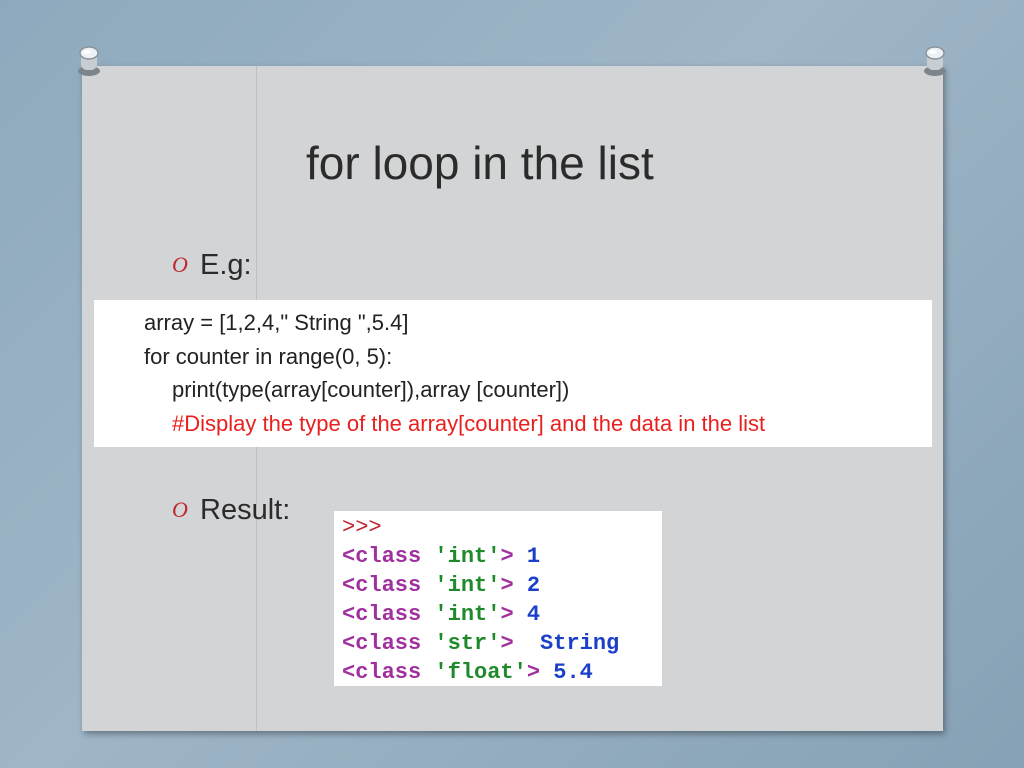 The height and width of the screenshot is (768, 1024). I want to click on shell-prompt: >>>, so click(362, 527).